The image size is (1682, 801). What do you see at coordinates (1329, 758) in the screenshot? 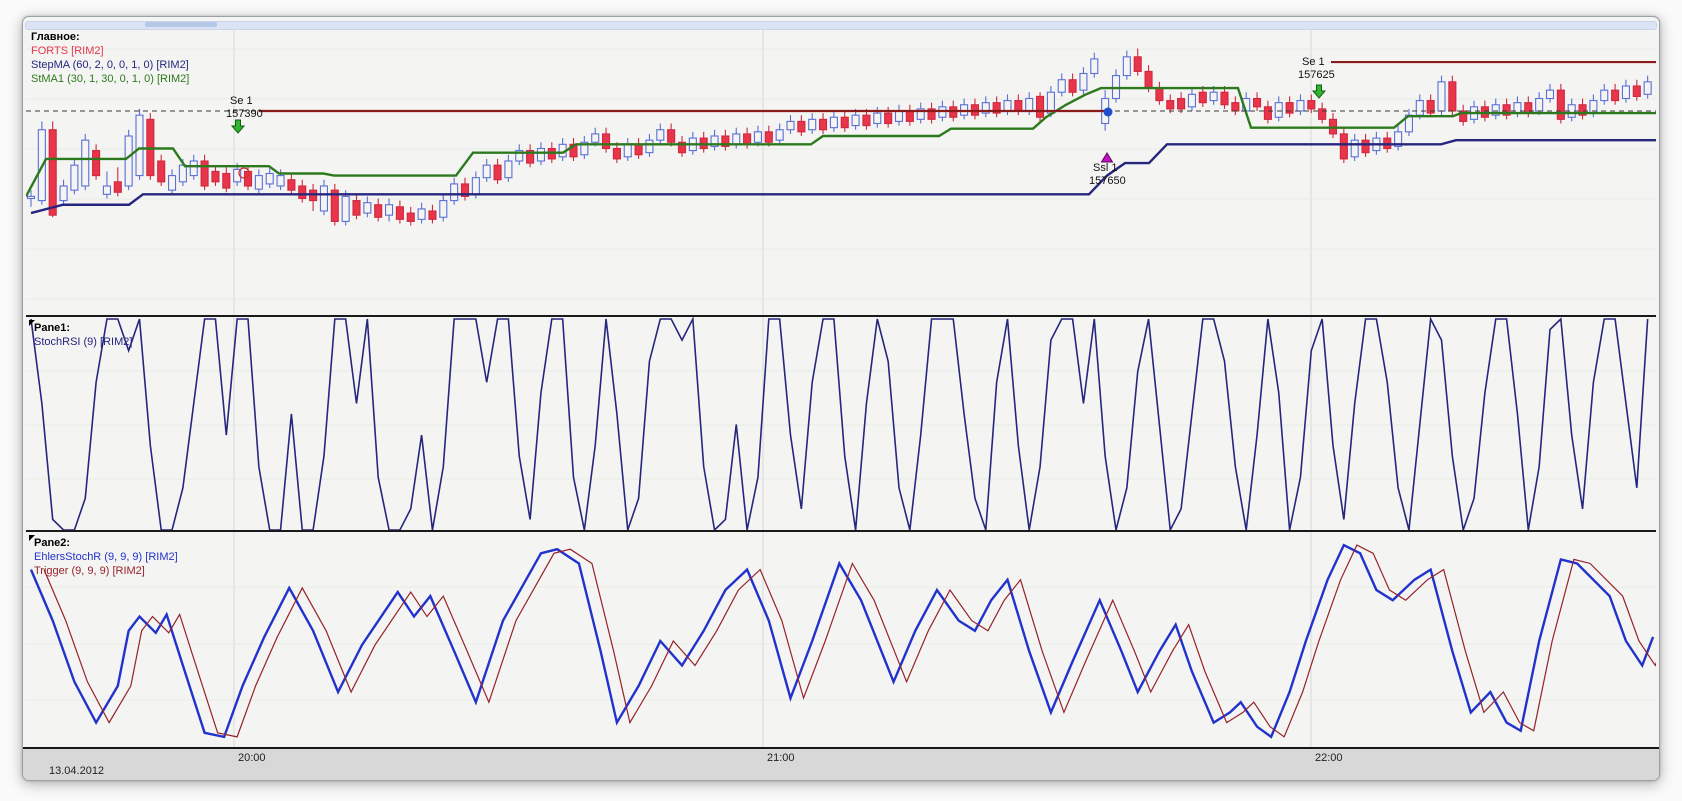
I see `time-tick-22: 22:00` at bounding box center [1329, 758].